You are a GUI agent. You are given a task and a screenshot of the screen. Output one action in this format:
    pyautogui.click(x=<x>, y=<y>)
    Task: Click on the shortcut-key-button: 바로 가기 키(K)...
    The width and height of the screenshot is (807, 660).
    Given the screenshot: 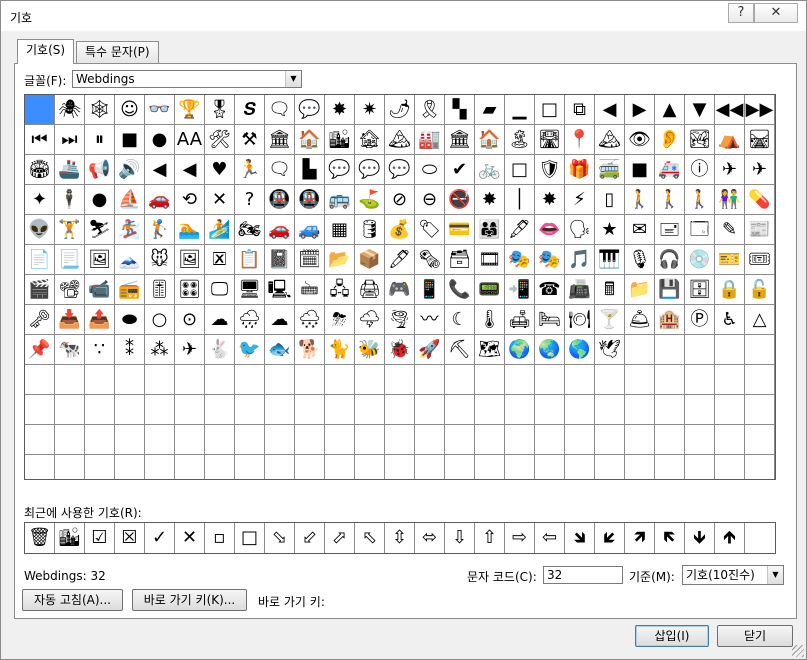 What is the action you would take?
    pyautogui.click(x=189, y=600)
    